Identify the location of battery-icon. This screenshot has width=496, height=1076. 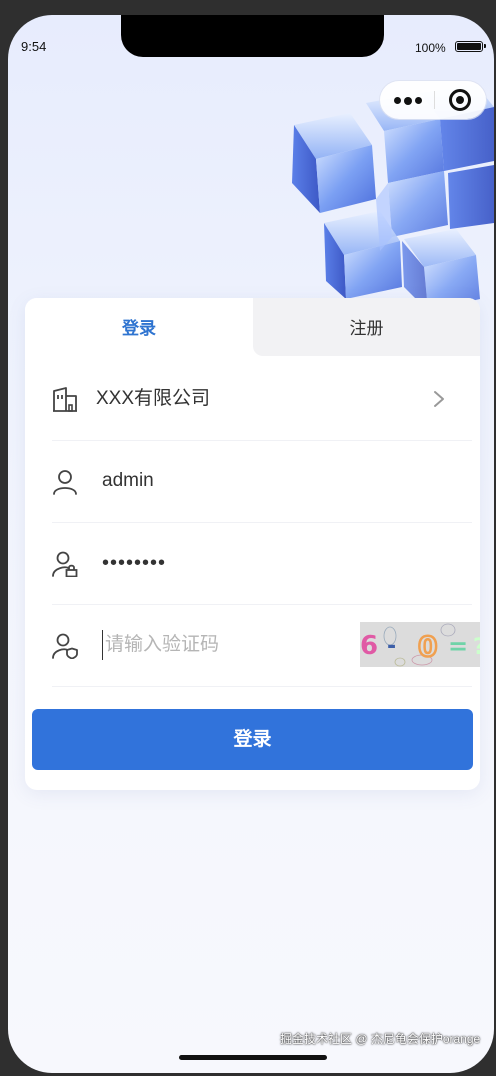
(470, 46).